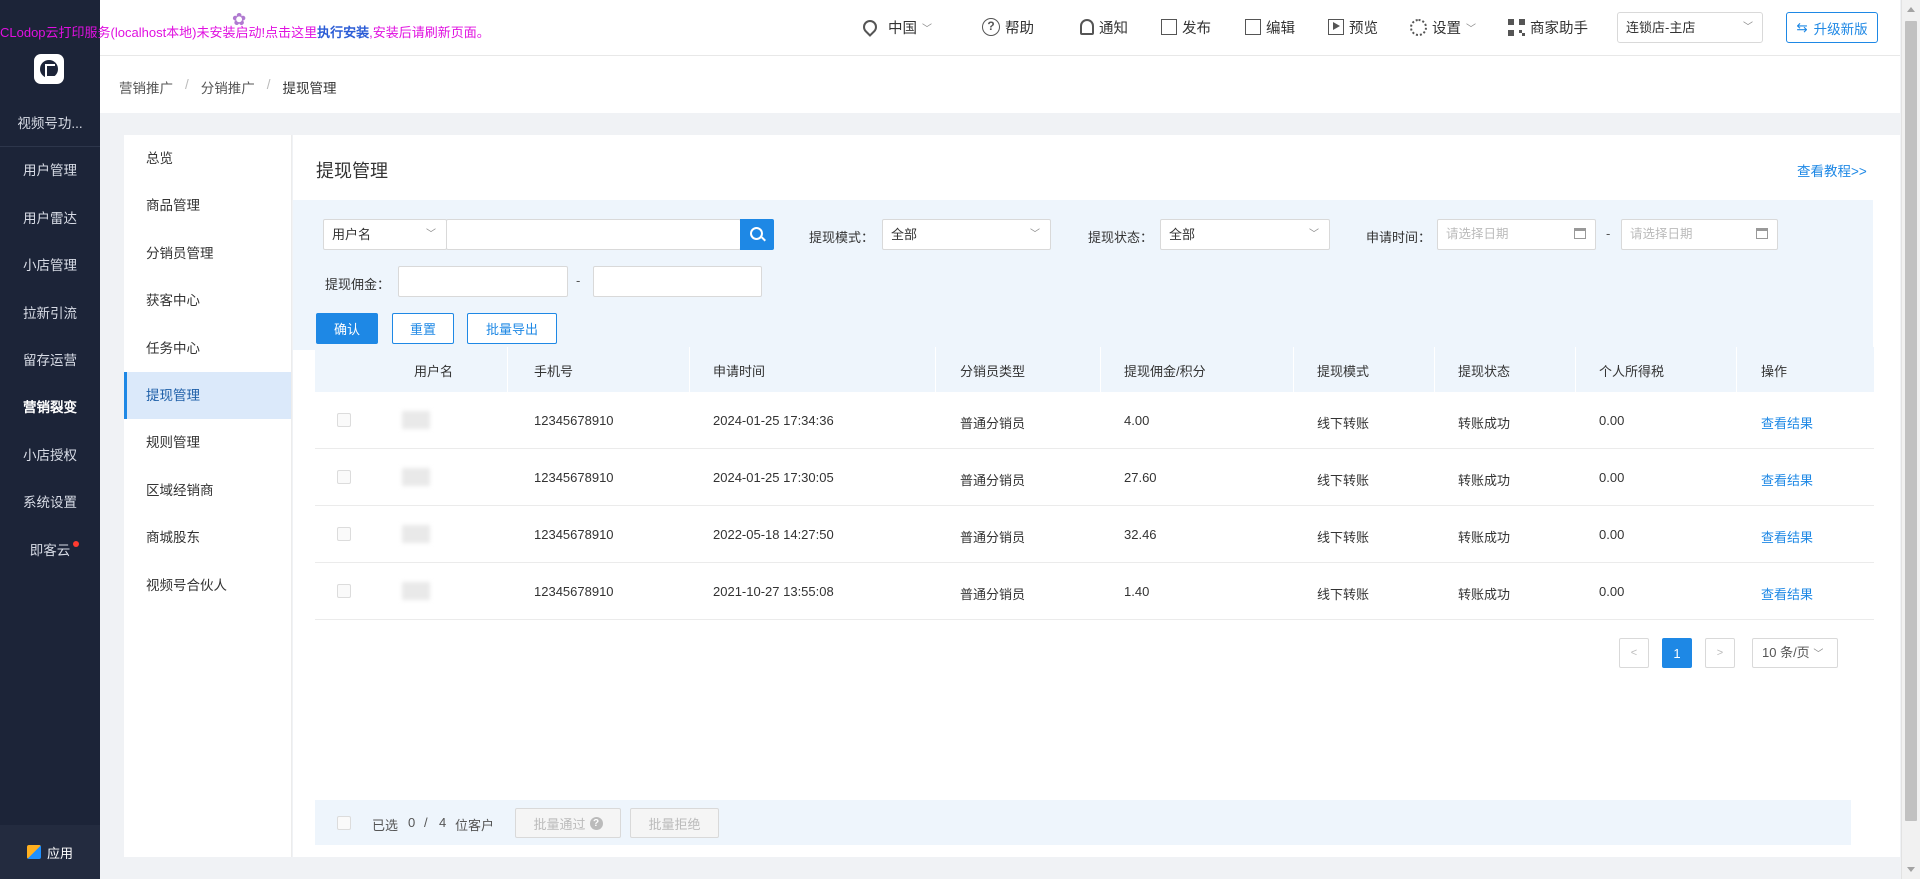  What do you see at coordinates (423, 328) in the screenshot?
I see `reset-button: 重置` at bounding box center [423, 328].